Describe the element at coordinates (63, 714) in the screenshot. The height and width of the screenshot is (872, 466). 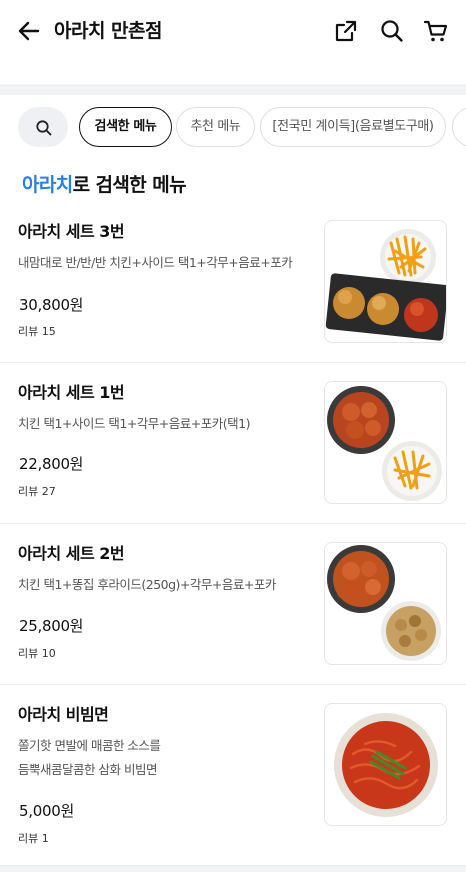
I see `menu-item-name: 아라치 비빔면` at that location.